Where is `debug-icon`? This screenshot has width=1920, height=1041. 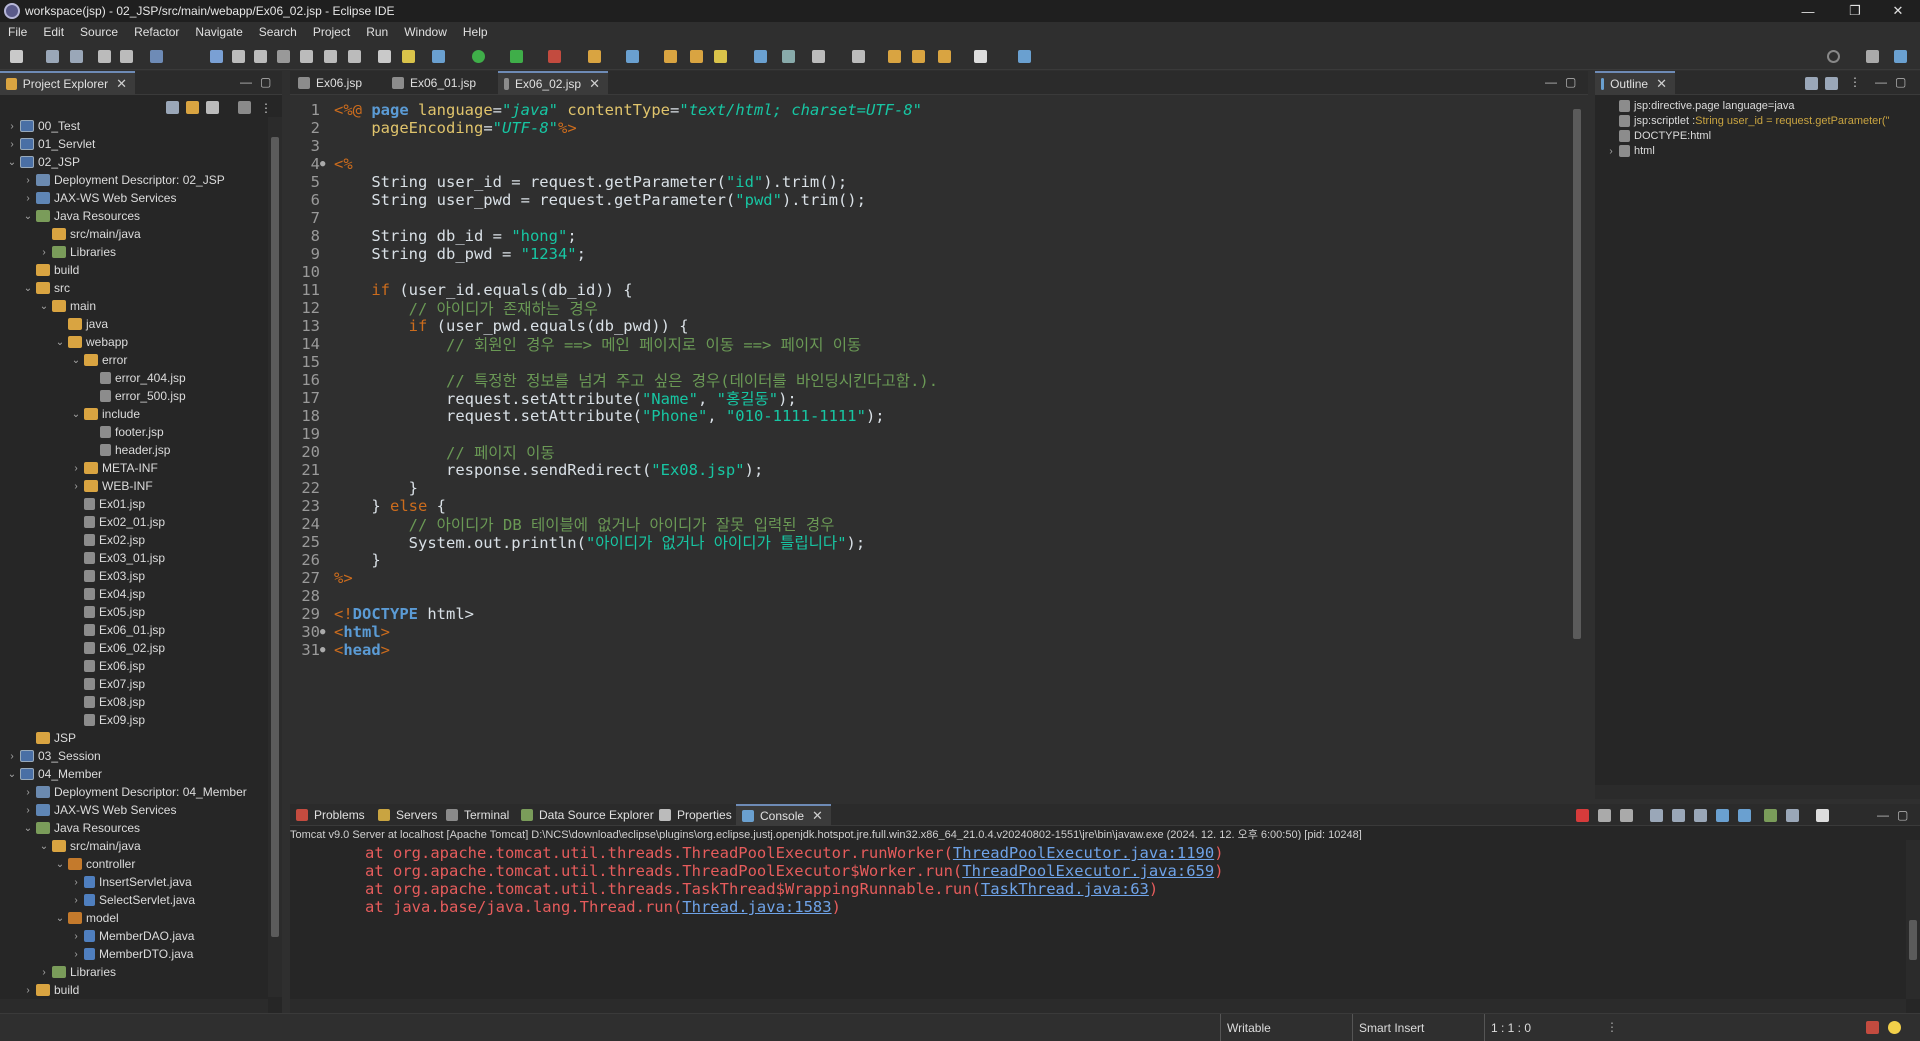 debug-icon is located at coordinates (516, 56).